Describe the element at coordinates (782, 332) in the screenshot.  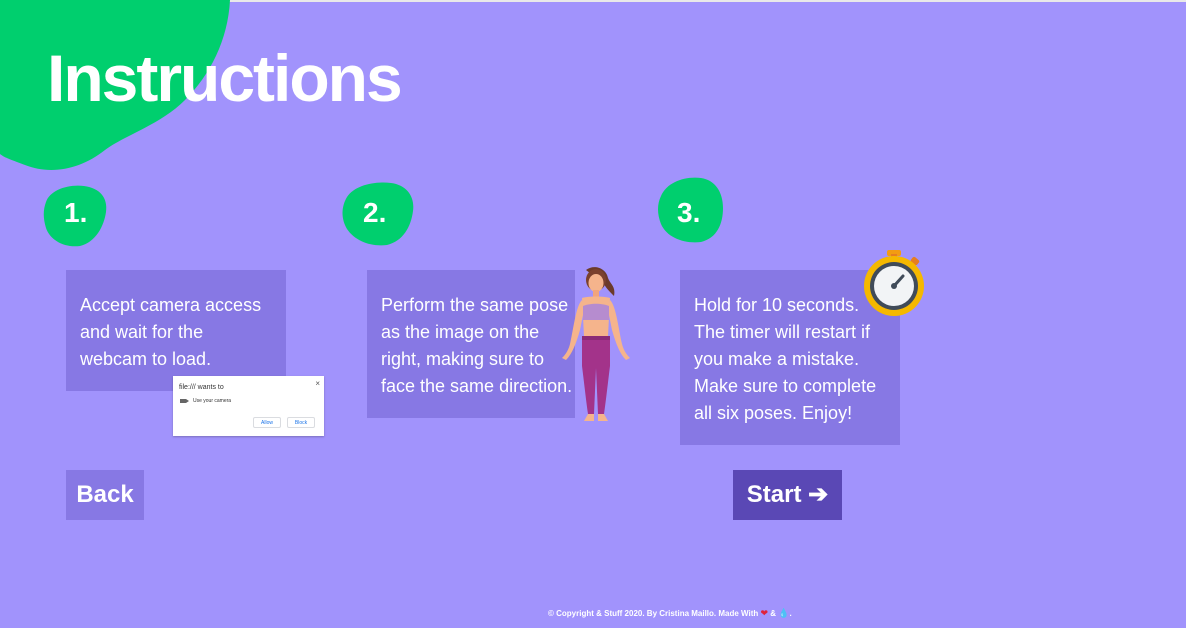
I see `step-3-text-line: The timer will restart if` at that location.